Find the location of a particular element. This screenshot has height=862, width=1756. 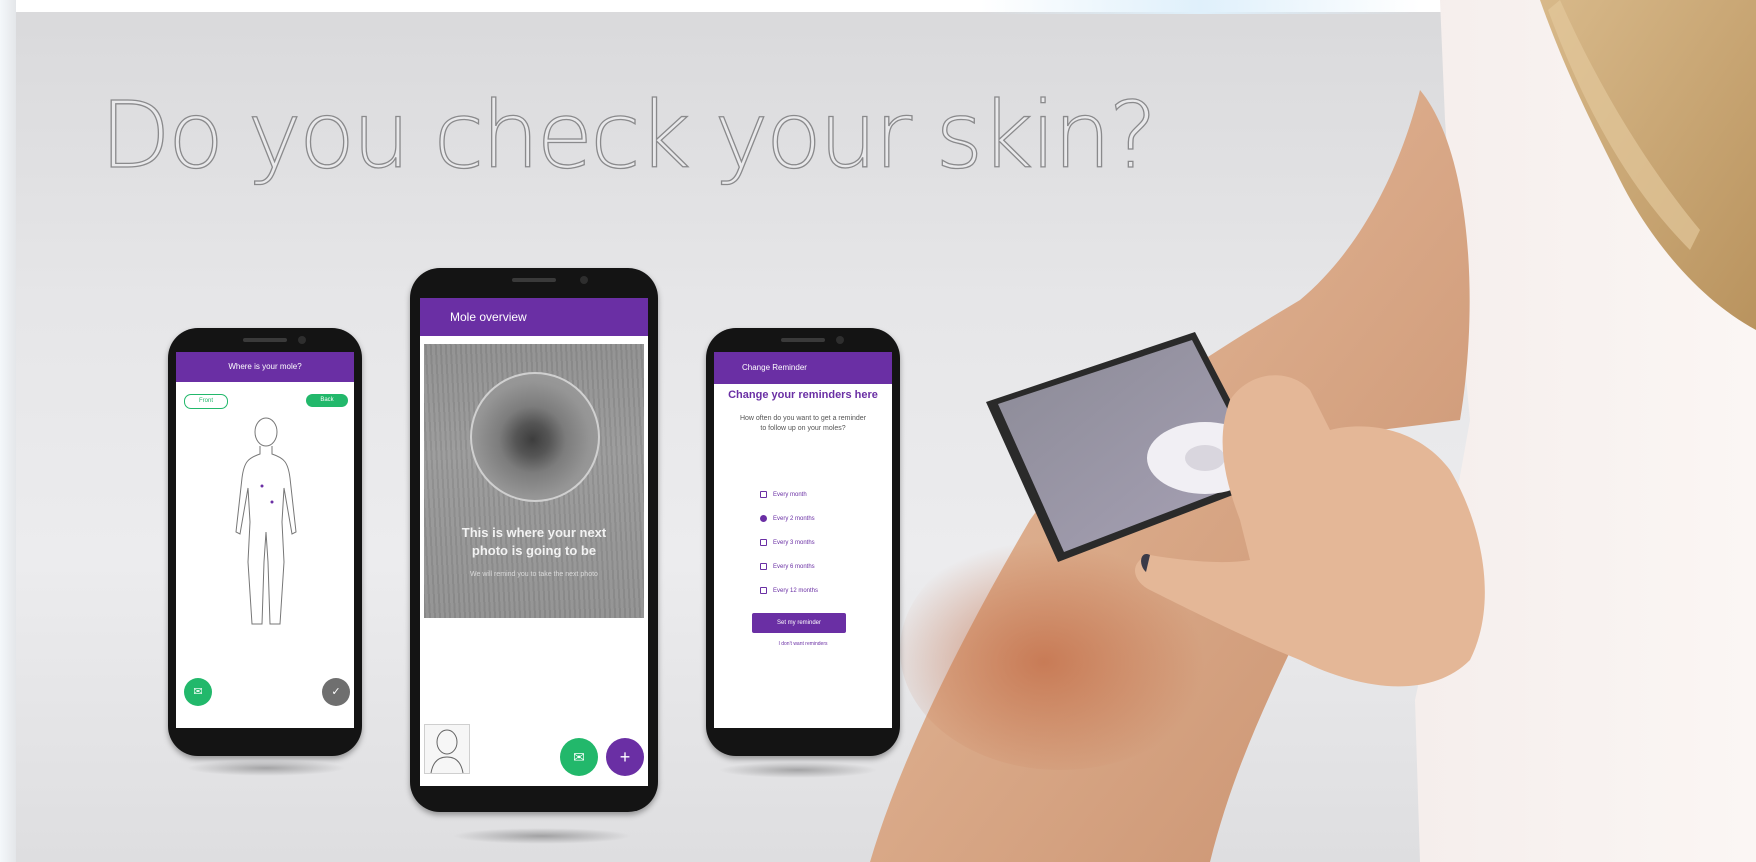

check-icon: ✓ is located at coordinates (336, 692).